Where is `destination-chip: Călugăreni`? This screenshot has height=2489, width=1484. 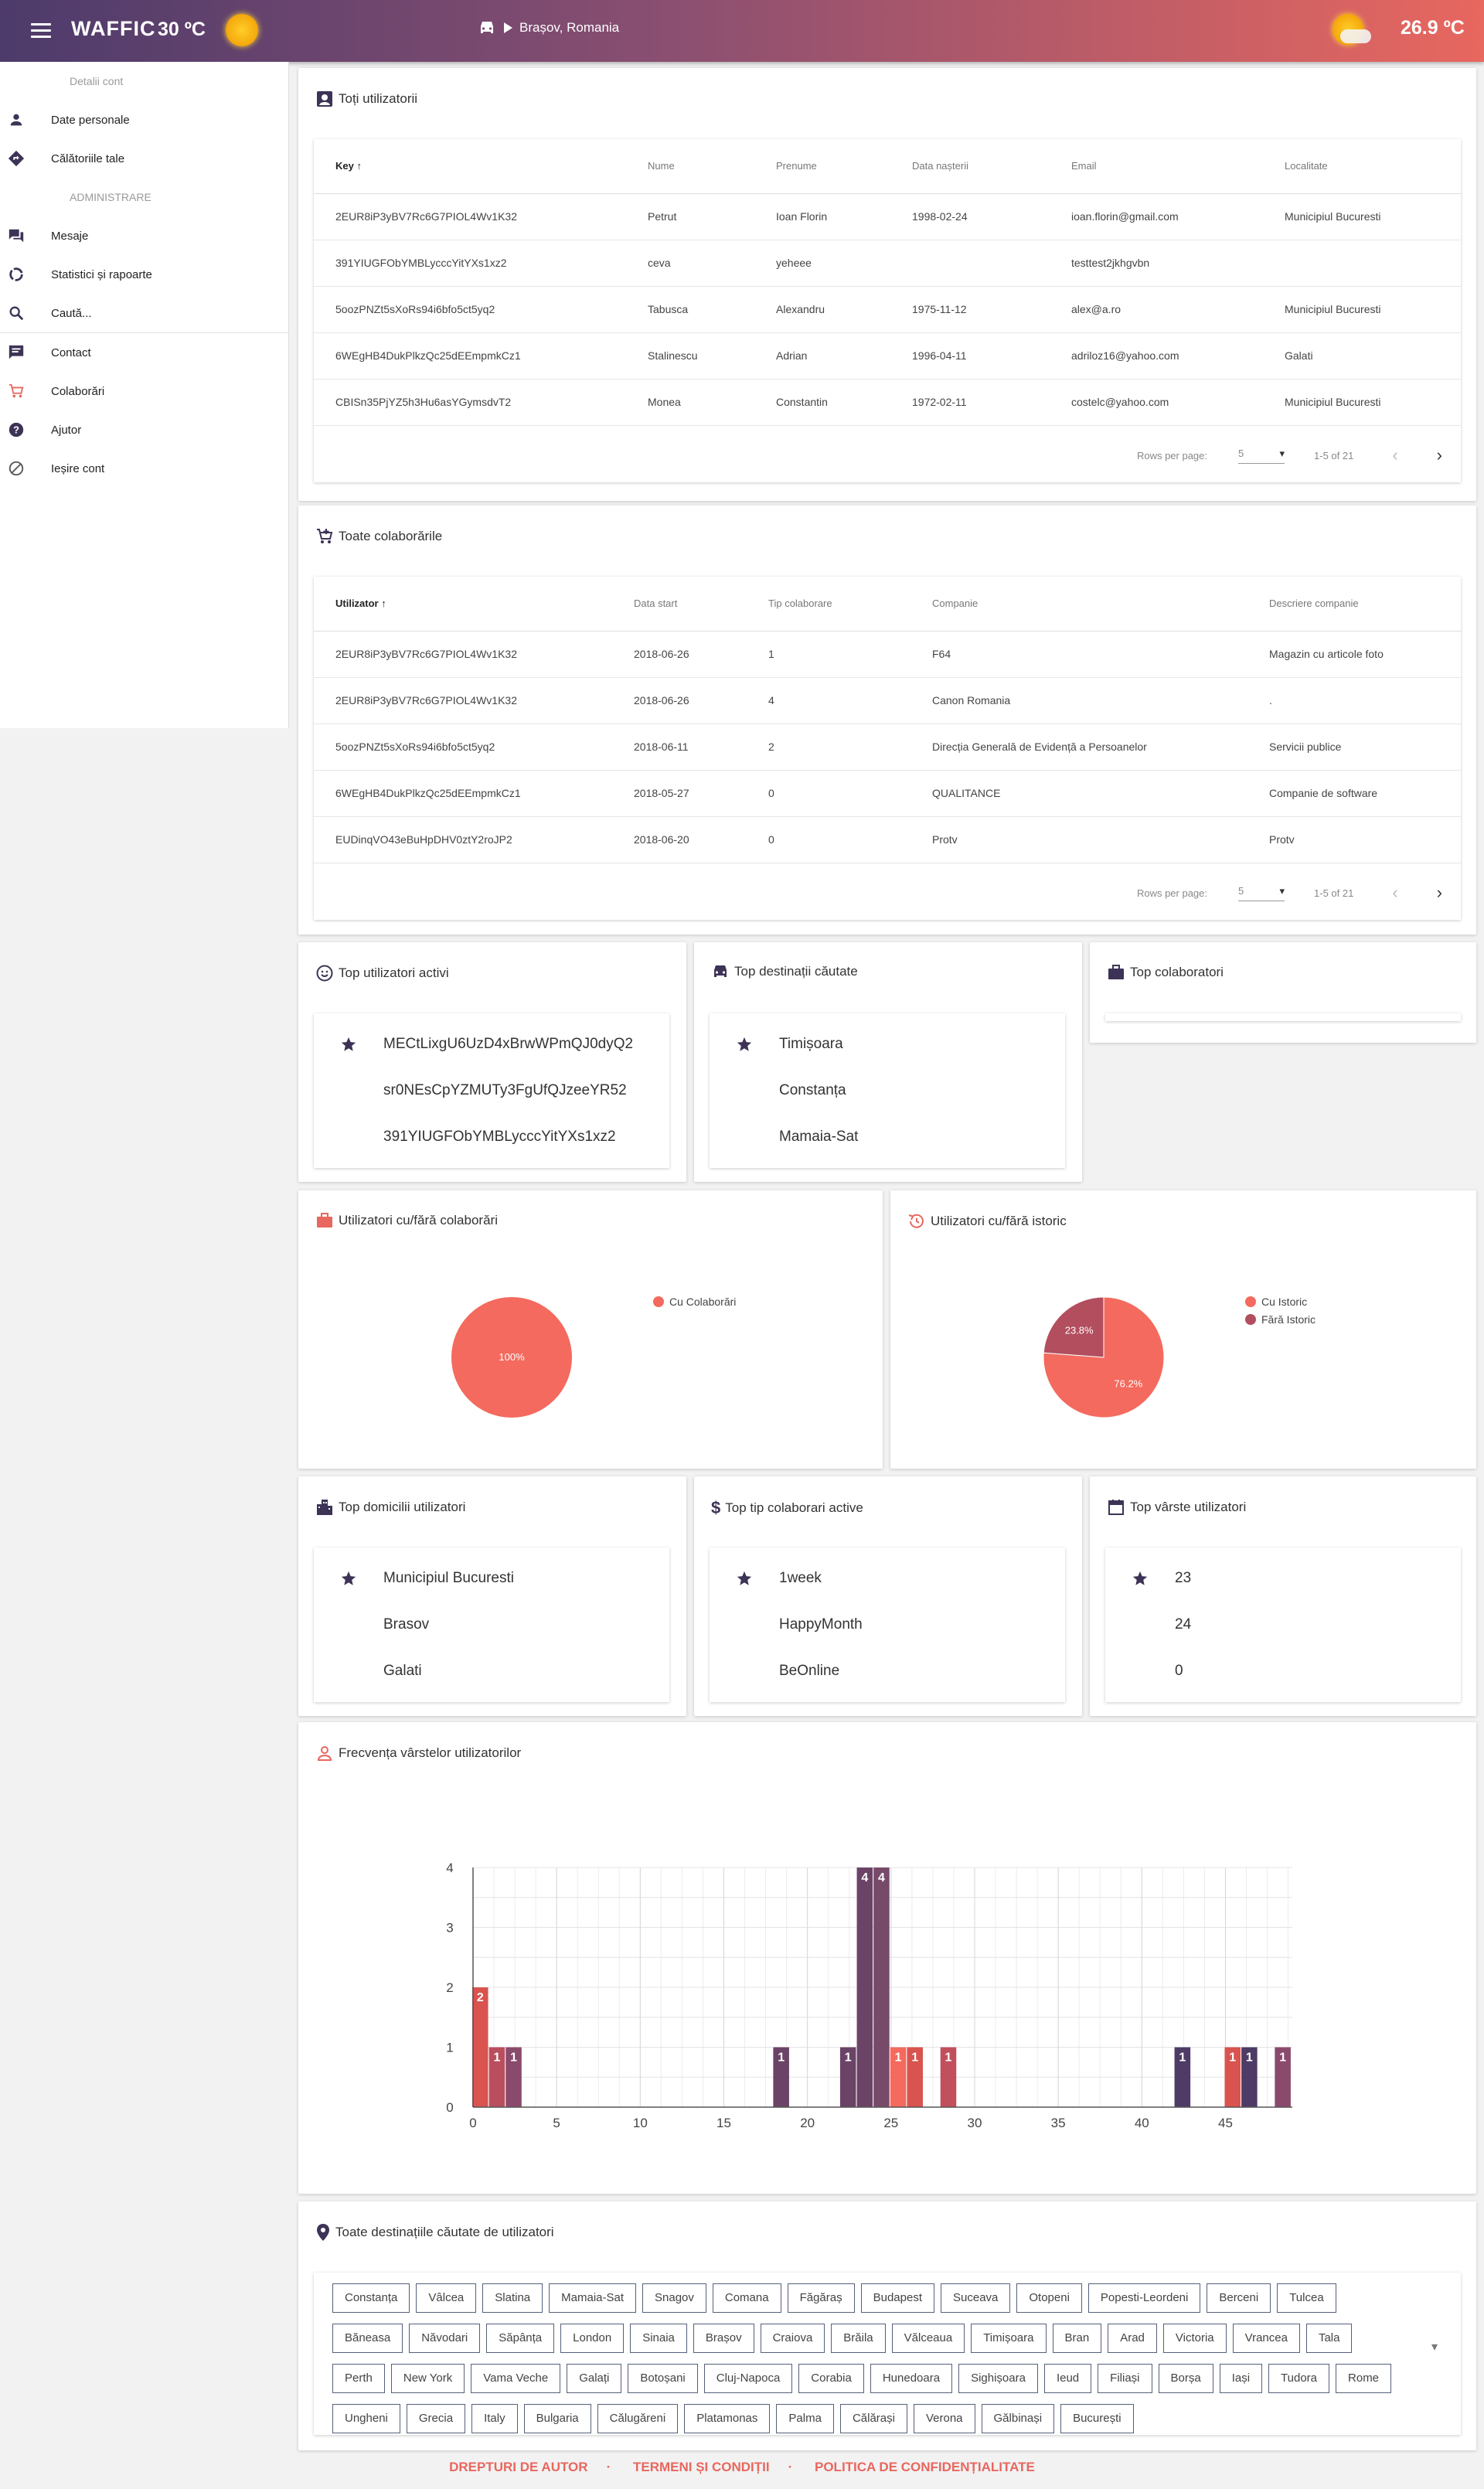 destination-chip: Călugăreni is located at coordinates (638, 2418).